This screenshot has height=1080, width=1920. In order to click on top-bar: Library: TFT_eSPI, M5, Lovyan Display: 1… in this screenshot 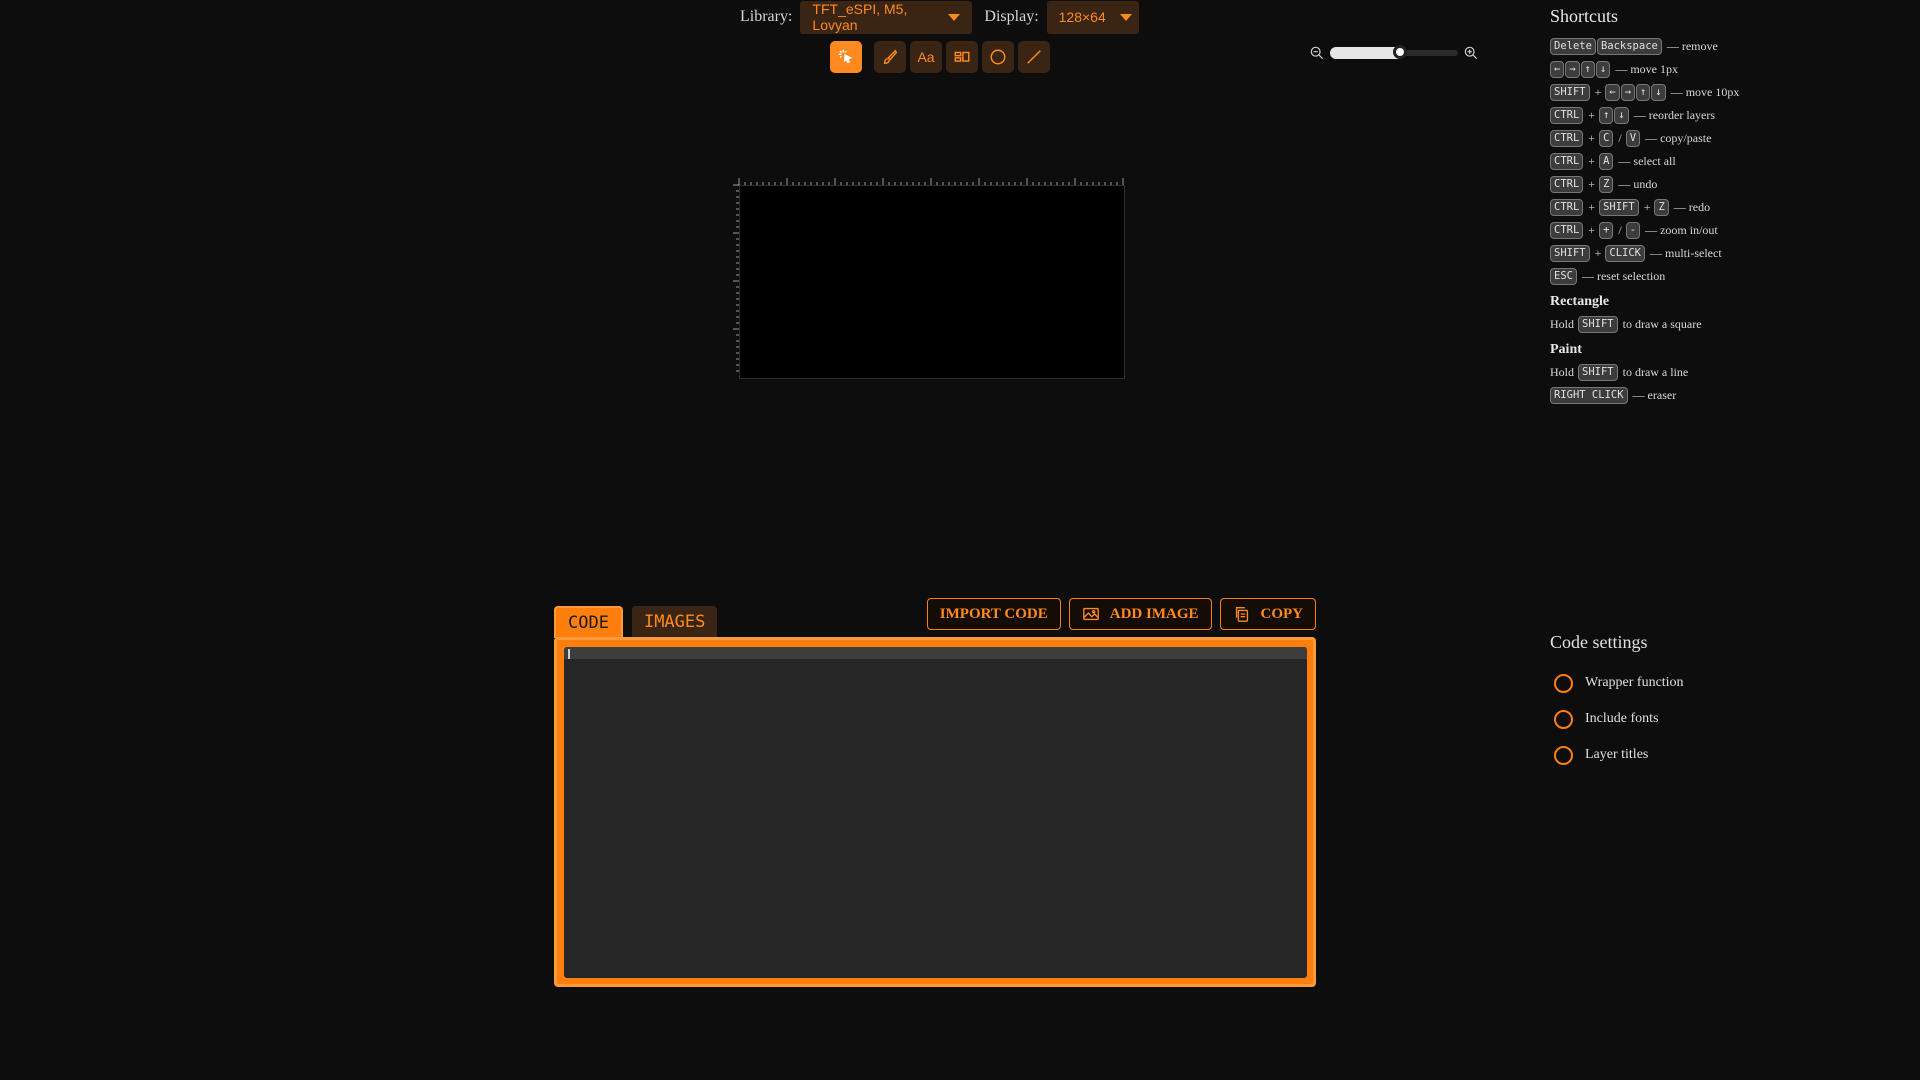, I will do `click(939, 17)`.